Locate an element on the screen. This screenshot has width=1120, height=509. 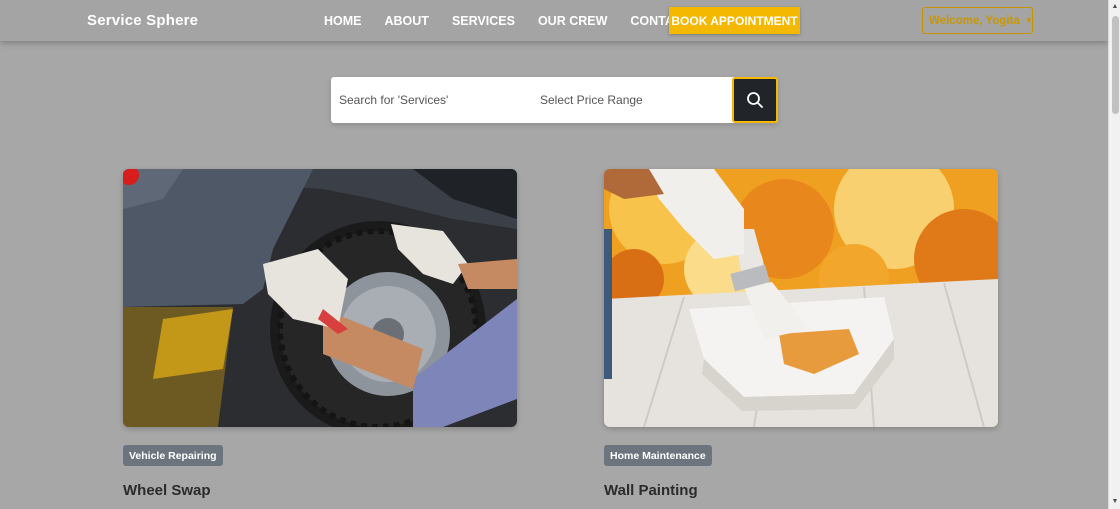
price-range-select: Select Price Range is located at coordinates (591, 100).